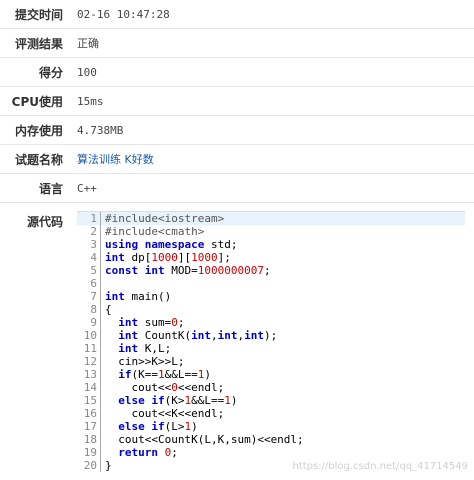 The height and width of the screenshot is (480, 474). Describe the element at coordinates (271, 322) in the screenshot. I see `code-line: 9 int sum=0;` at that location.